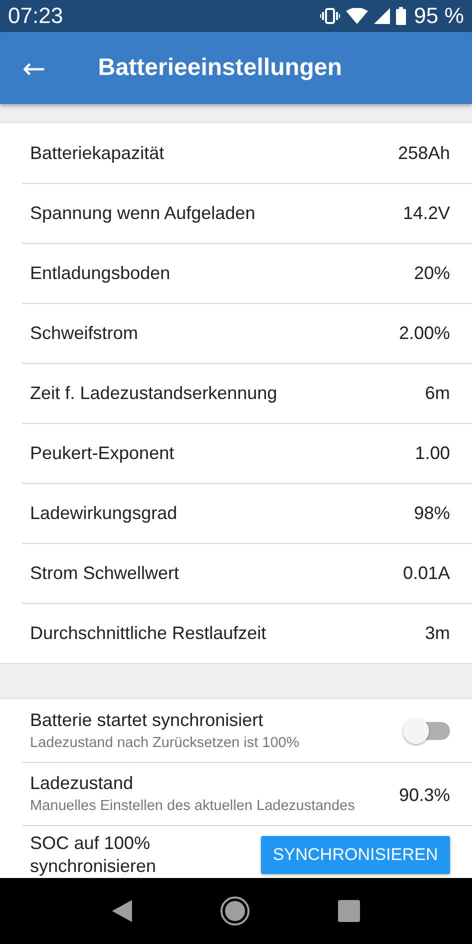  What do you see at coordinates (432, 513) in the screenshot?
I see `setting-value: 98%` at bounding box center [432, 513].